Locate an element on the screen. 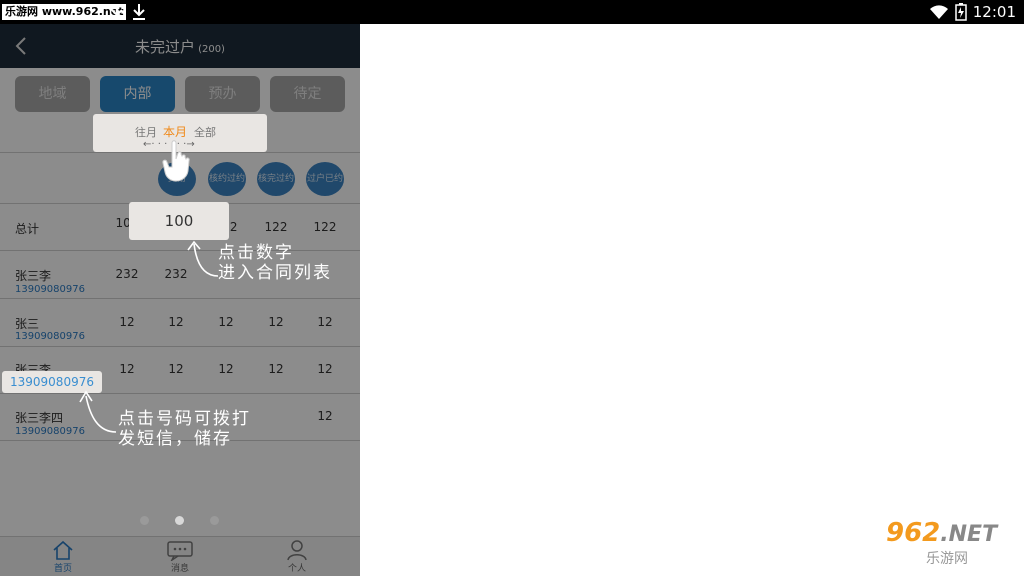  status-bar: 乐游网 www.962.net 12:01 is located at coordinates (512, 12).